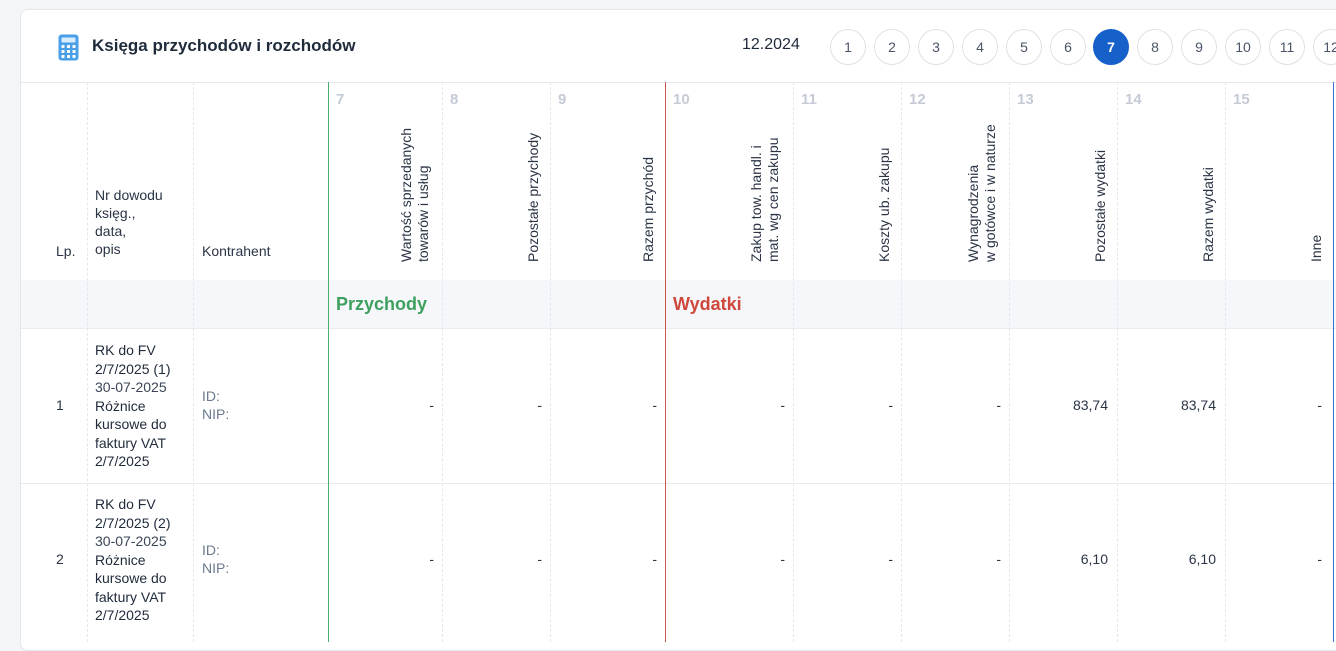 The width and height of the screenshot is (1336, 651). What do you see at coordinates (665, 362) in the screenshot?
I see `expenses-divider` at bounding box center [665, 362].